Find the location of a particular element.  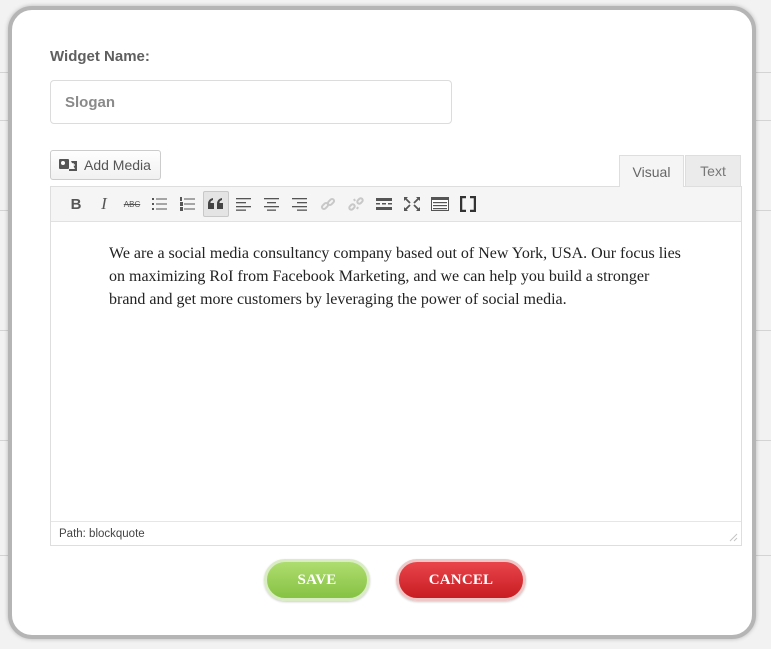

align-center-button is located at coordinates (272, 204).